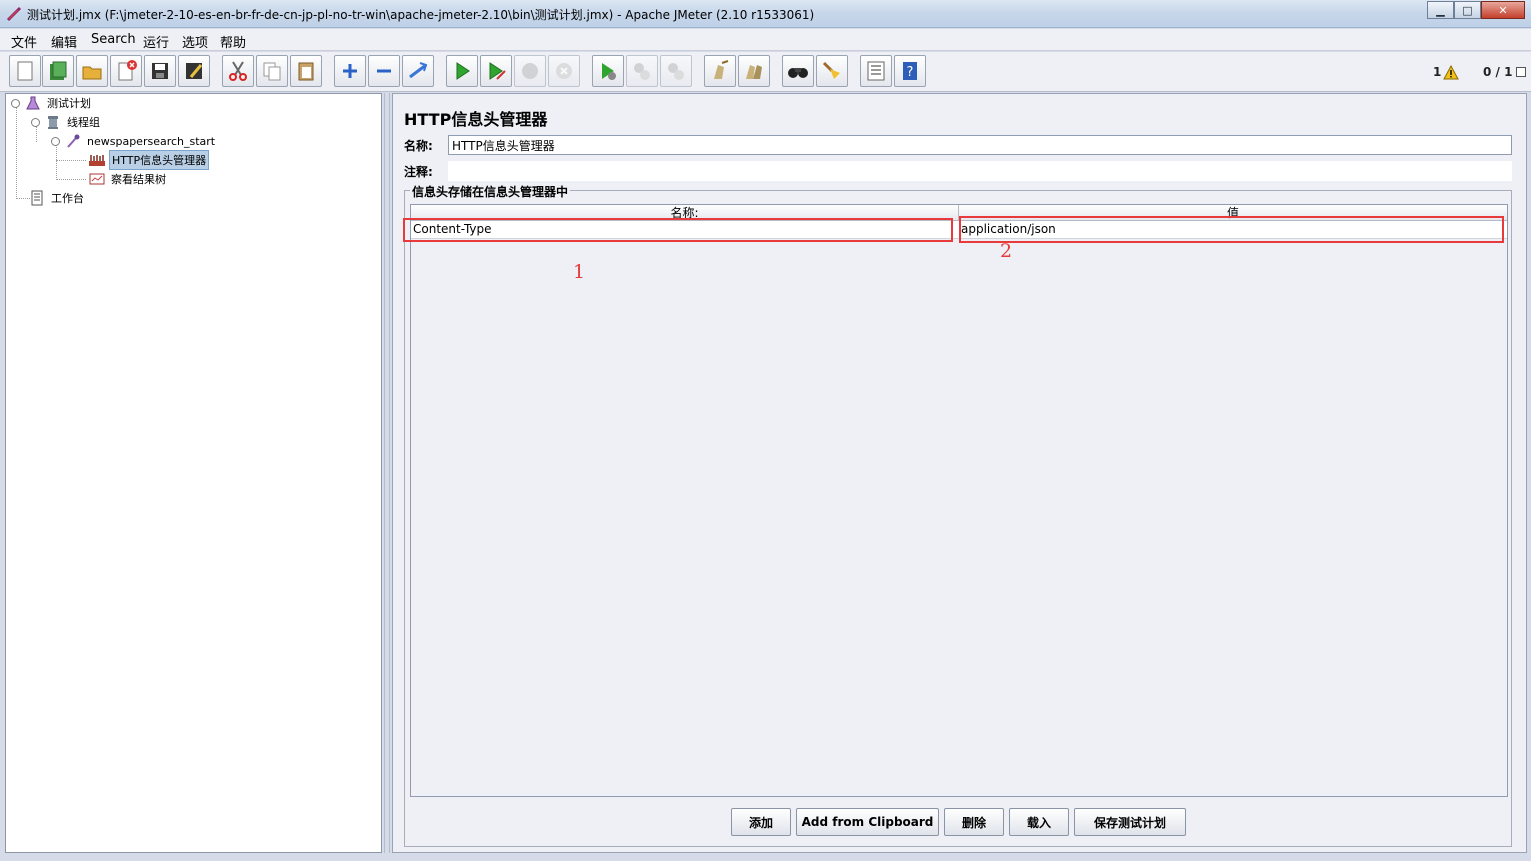 This screenshot has height=861, width=1531. What do you see at coordinates (418, 145) in the screenshot?
I see `name-label: 名称:` at bounding box center [418, 145].